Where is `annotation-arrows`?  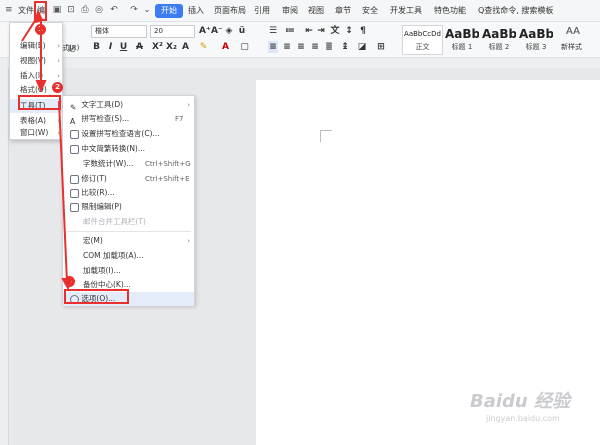
annotation-arrows is located at coordinates (47, 150).